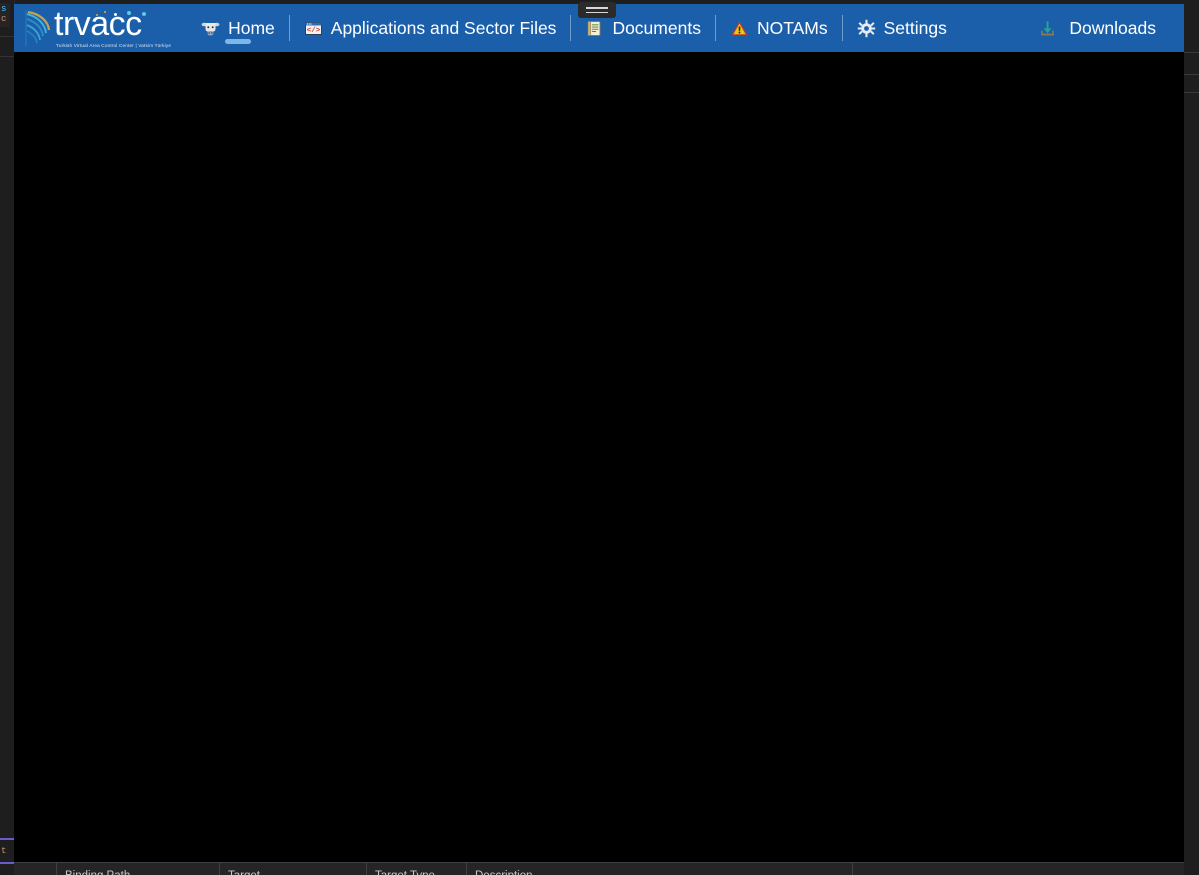 The height and width of the screenshot is (875, 1199). I want to click on ide-code-fragment-3: t, so click(4, 851).